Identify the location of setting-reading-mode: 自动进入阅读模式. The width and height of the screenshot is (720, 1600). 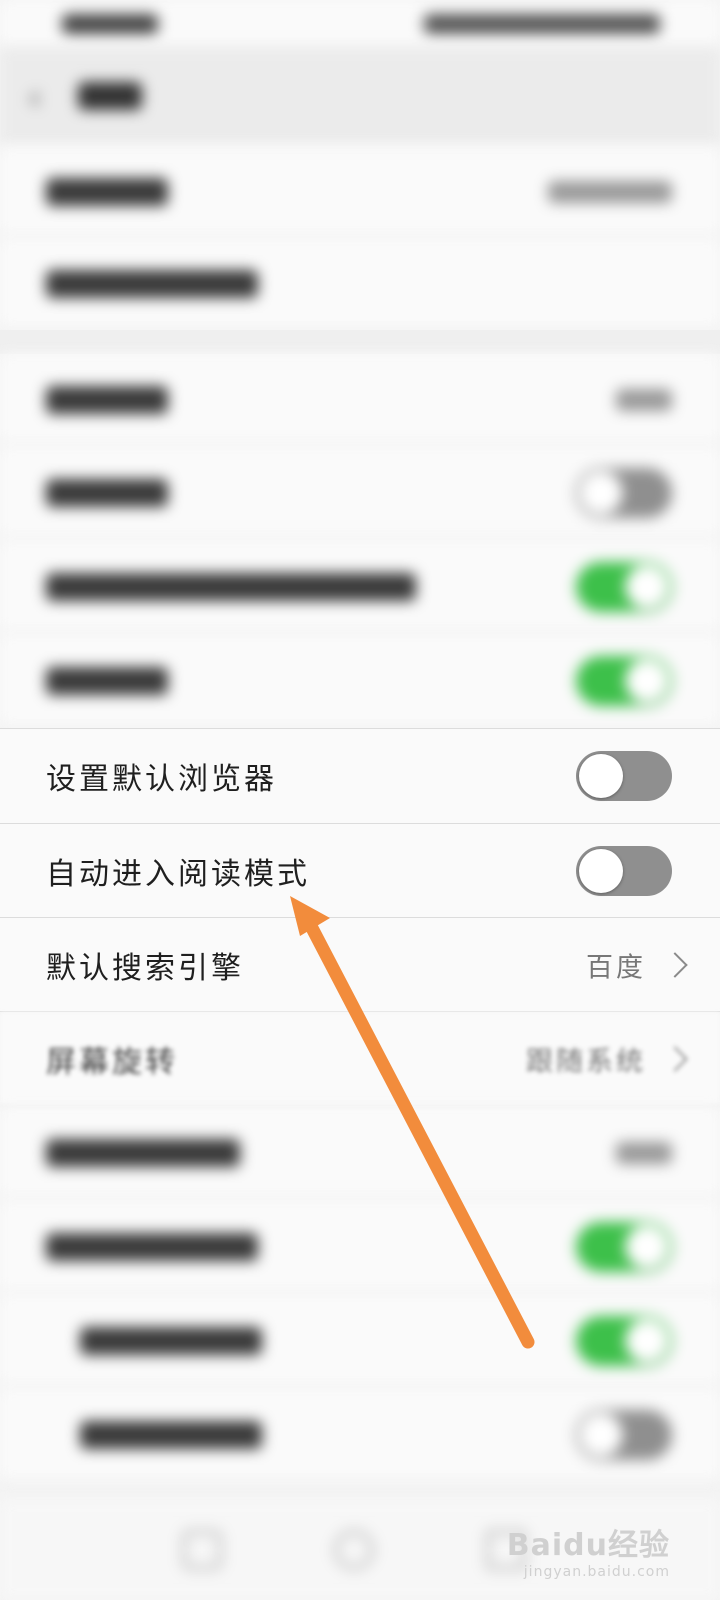
(360, 871).